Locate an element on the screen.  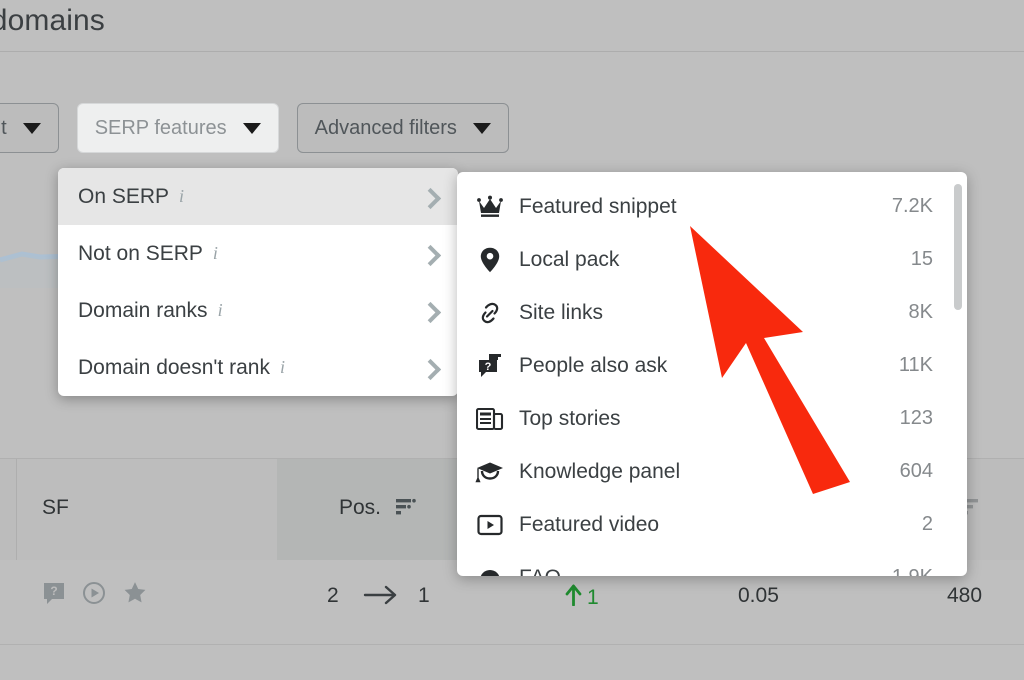
menu-item-label: On SERP is located at coordinates (124, 196).